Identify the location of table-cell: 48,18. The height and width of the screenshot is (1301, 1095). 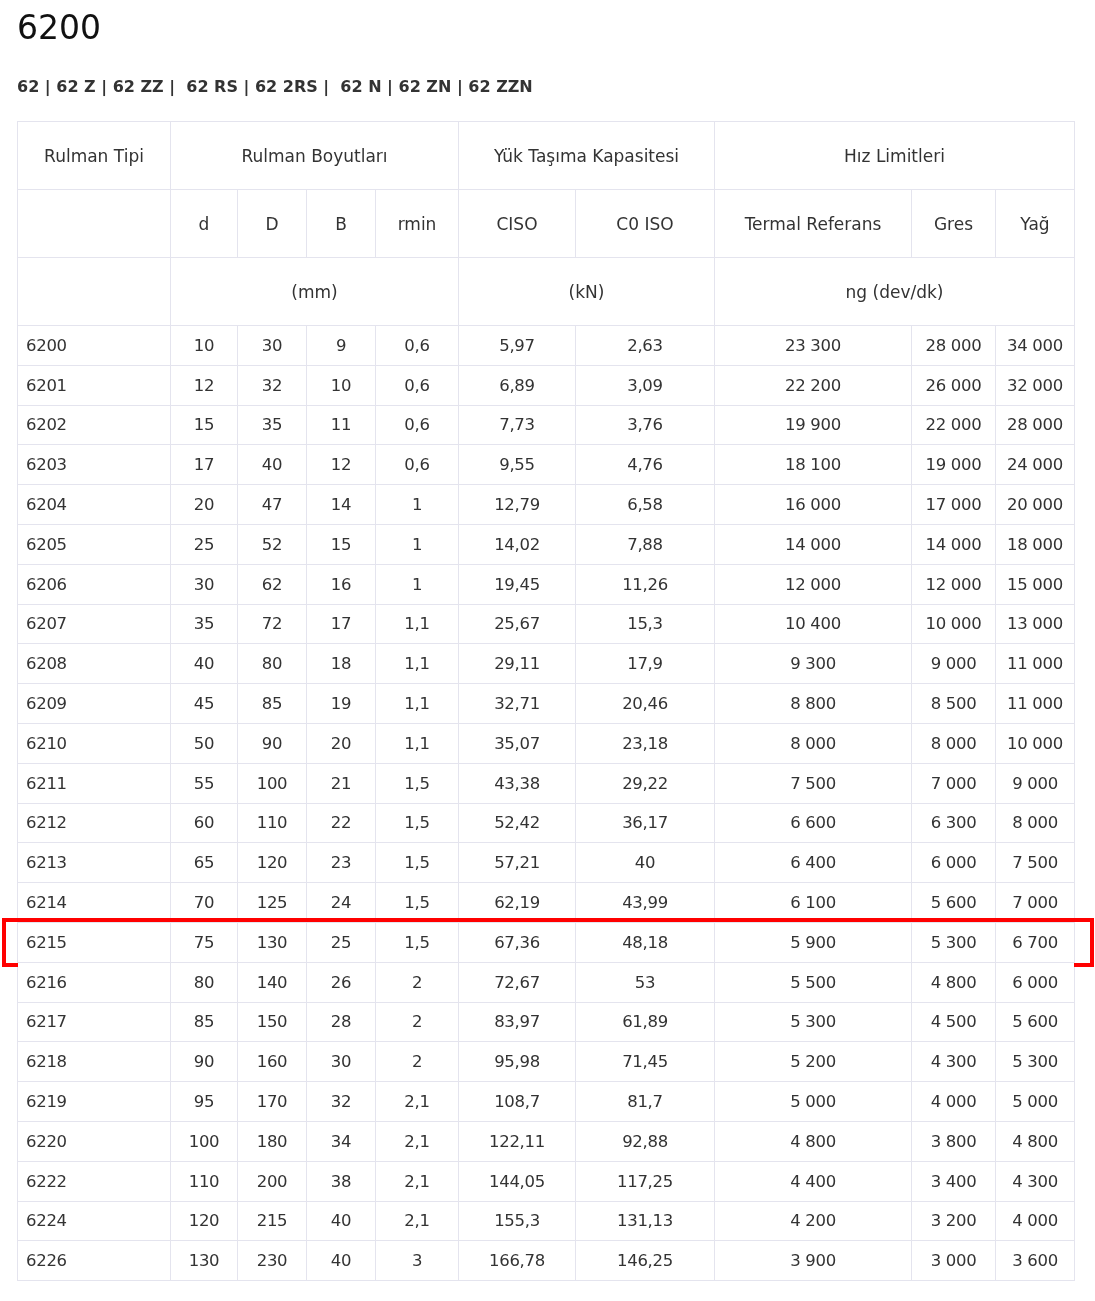
(645, 942).